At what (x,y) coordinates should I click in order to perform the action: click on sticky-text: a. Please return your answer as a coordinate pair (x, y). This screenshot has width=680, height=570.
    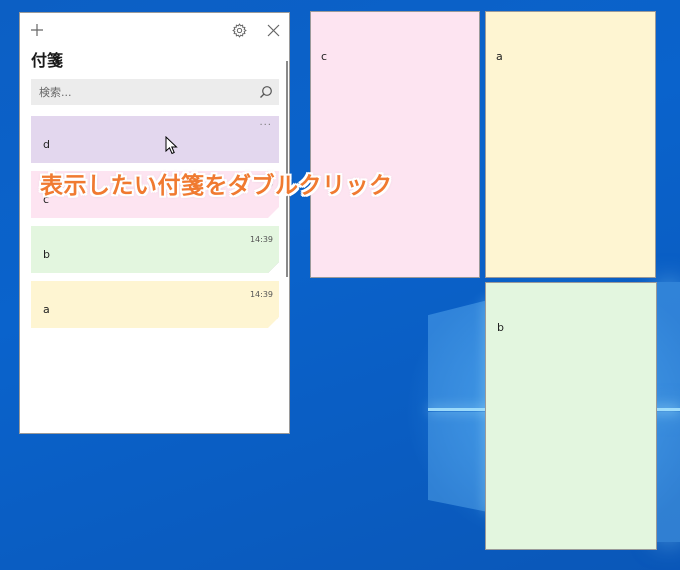
    Looking at the image, I should click on (499, 56).